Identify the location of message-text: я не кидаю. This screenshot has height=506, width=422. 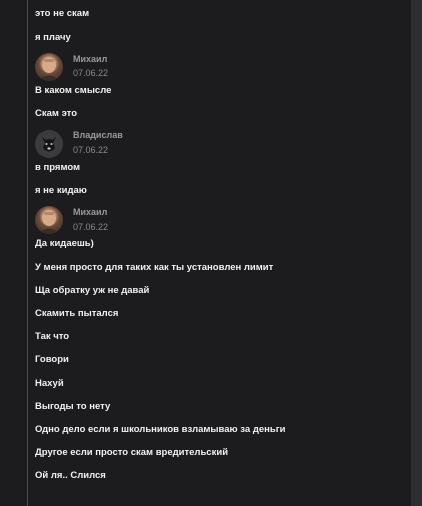
(61, 190).